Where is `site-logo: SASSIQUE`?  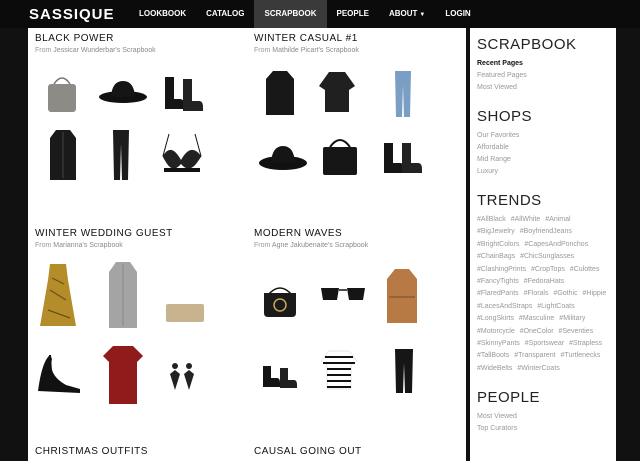 site-logo: SASSIQUE is located at coordinates (79, 14).